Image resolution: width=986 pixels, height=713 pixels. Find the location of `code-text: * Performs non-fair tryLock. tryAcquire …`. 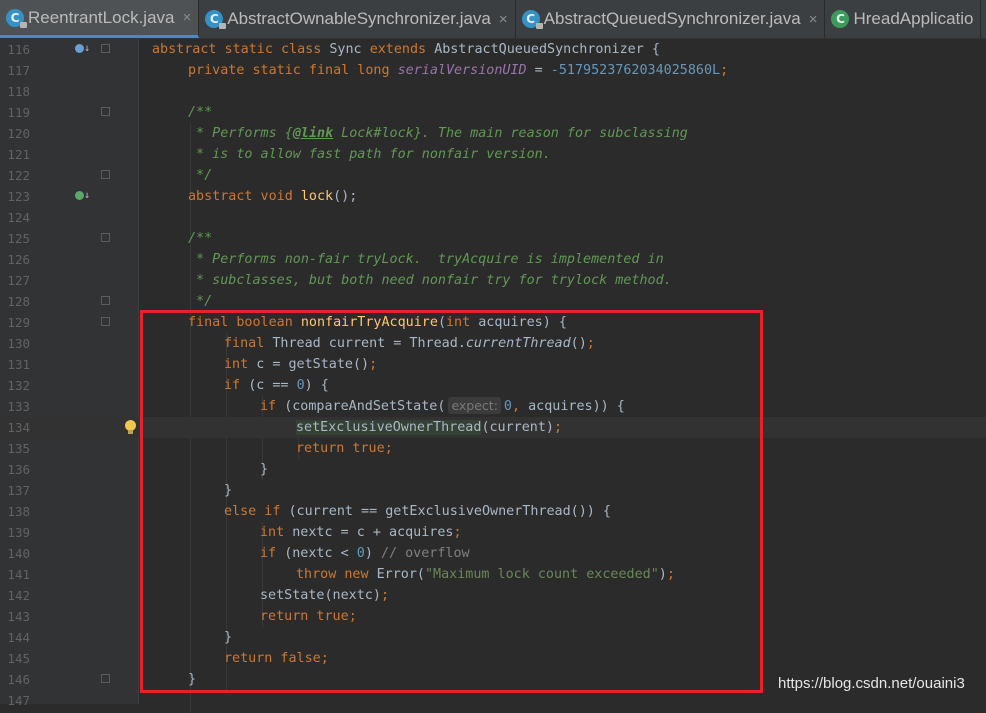

code-text: * Performs non-fair tryLock. tryAcquire … is located at coordinates (426, 259).